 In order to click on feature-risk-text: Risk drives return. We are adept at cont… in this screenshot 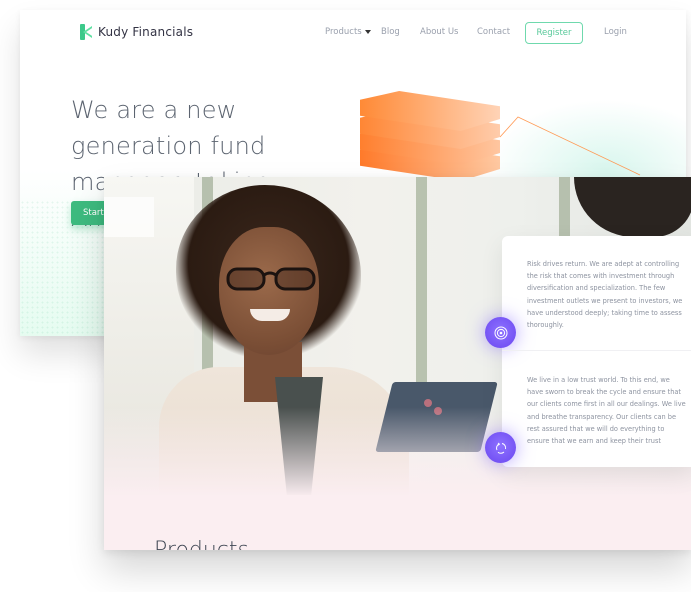, I will do `click(605, 295)`.